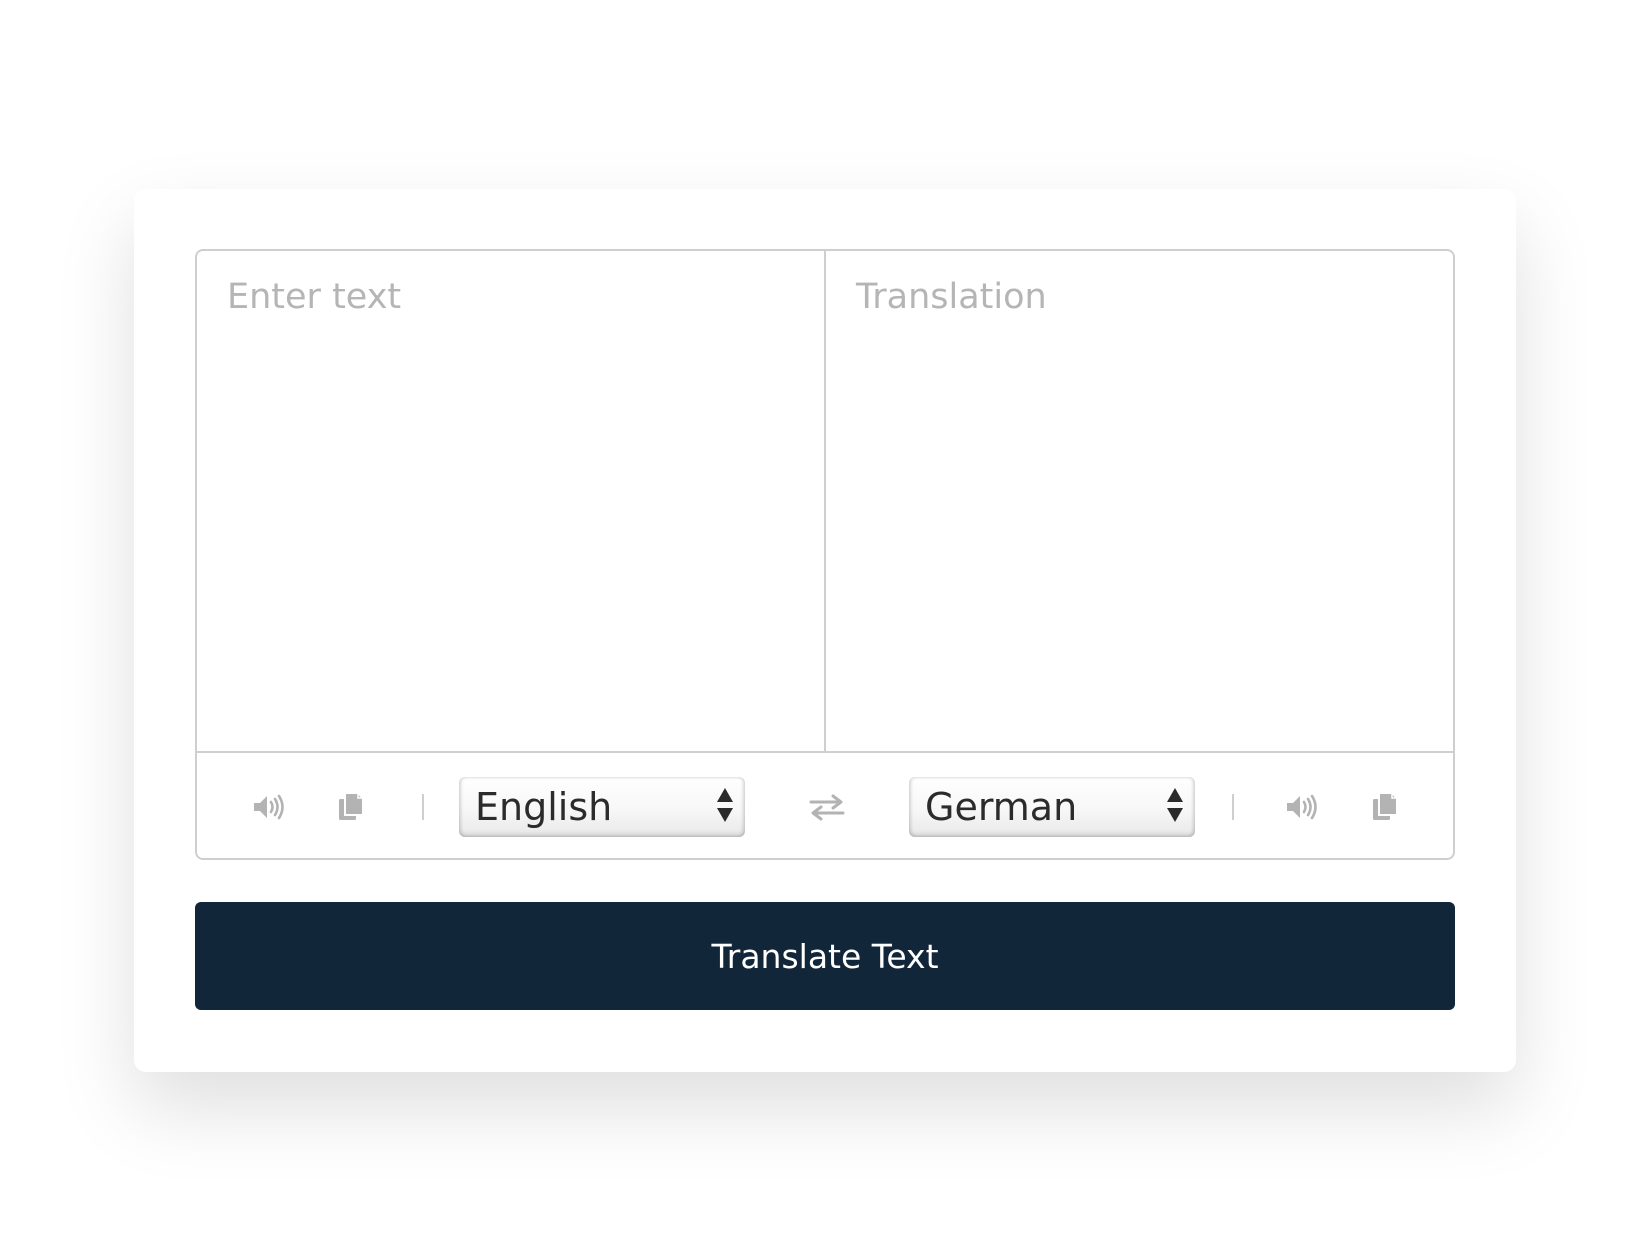  I want to click on source-language-value: English, so click(544, 806).